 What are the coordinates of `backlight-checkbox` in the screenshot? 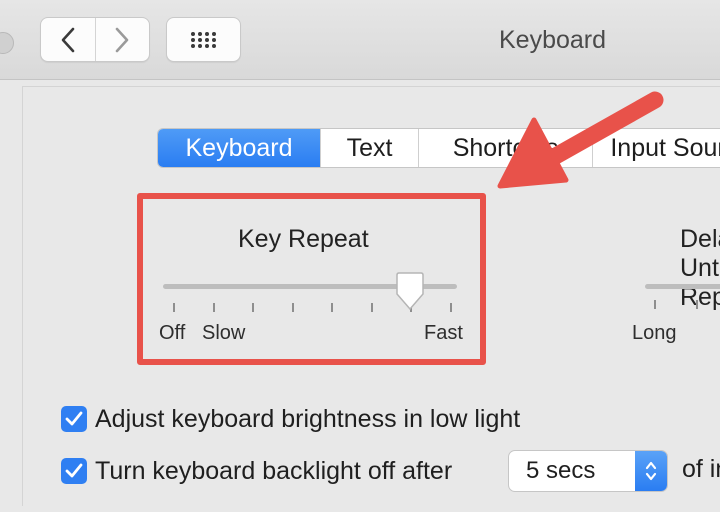 It's located at (74, 471).